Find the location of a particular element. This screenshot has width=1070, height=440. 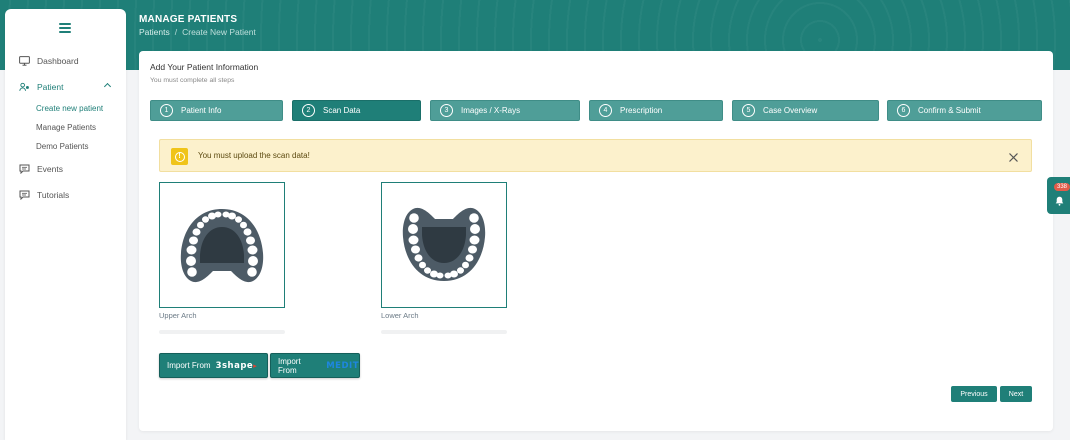

patient-icon is located at coordinates (24, 87).